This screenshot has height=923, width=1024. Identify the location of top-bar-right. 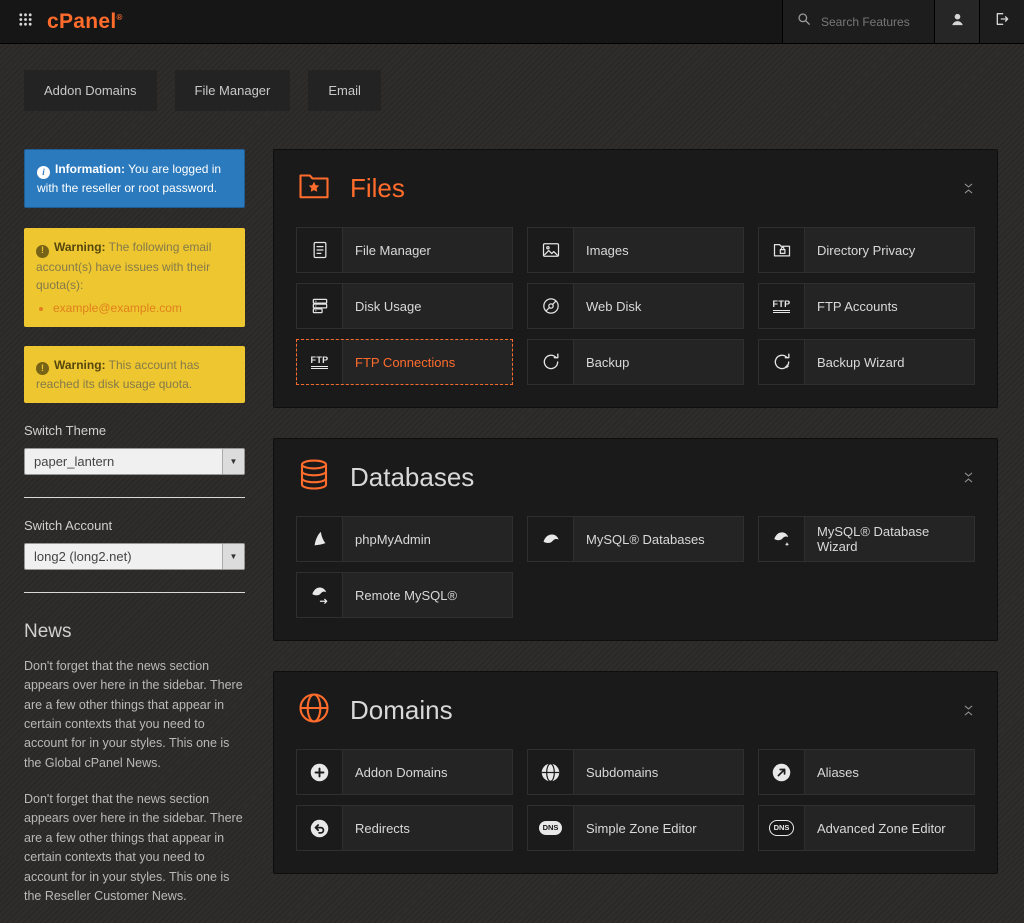
(903, 21).